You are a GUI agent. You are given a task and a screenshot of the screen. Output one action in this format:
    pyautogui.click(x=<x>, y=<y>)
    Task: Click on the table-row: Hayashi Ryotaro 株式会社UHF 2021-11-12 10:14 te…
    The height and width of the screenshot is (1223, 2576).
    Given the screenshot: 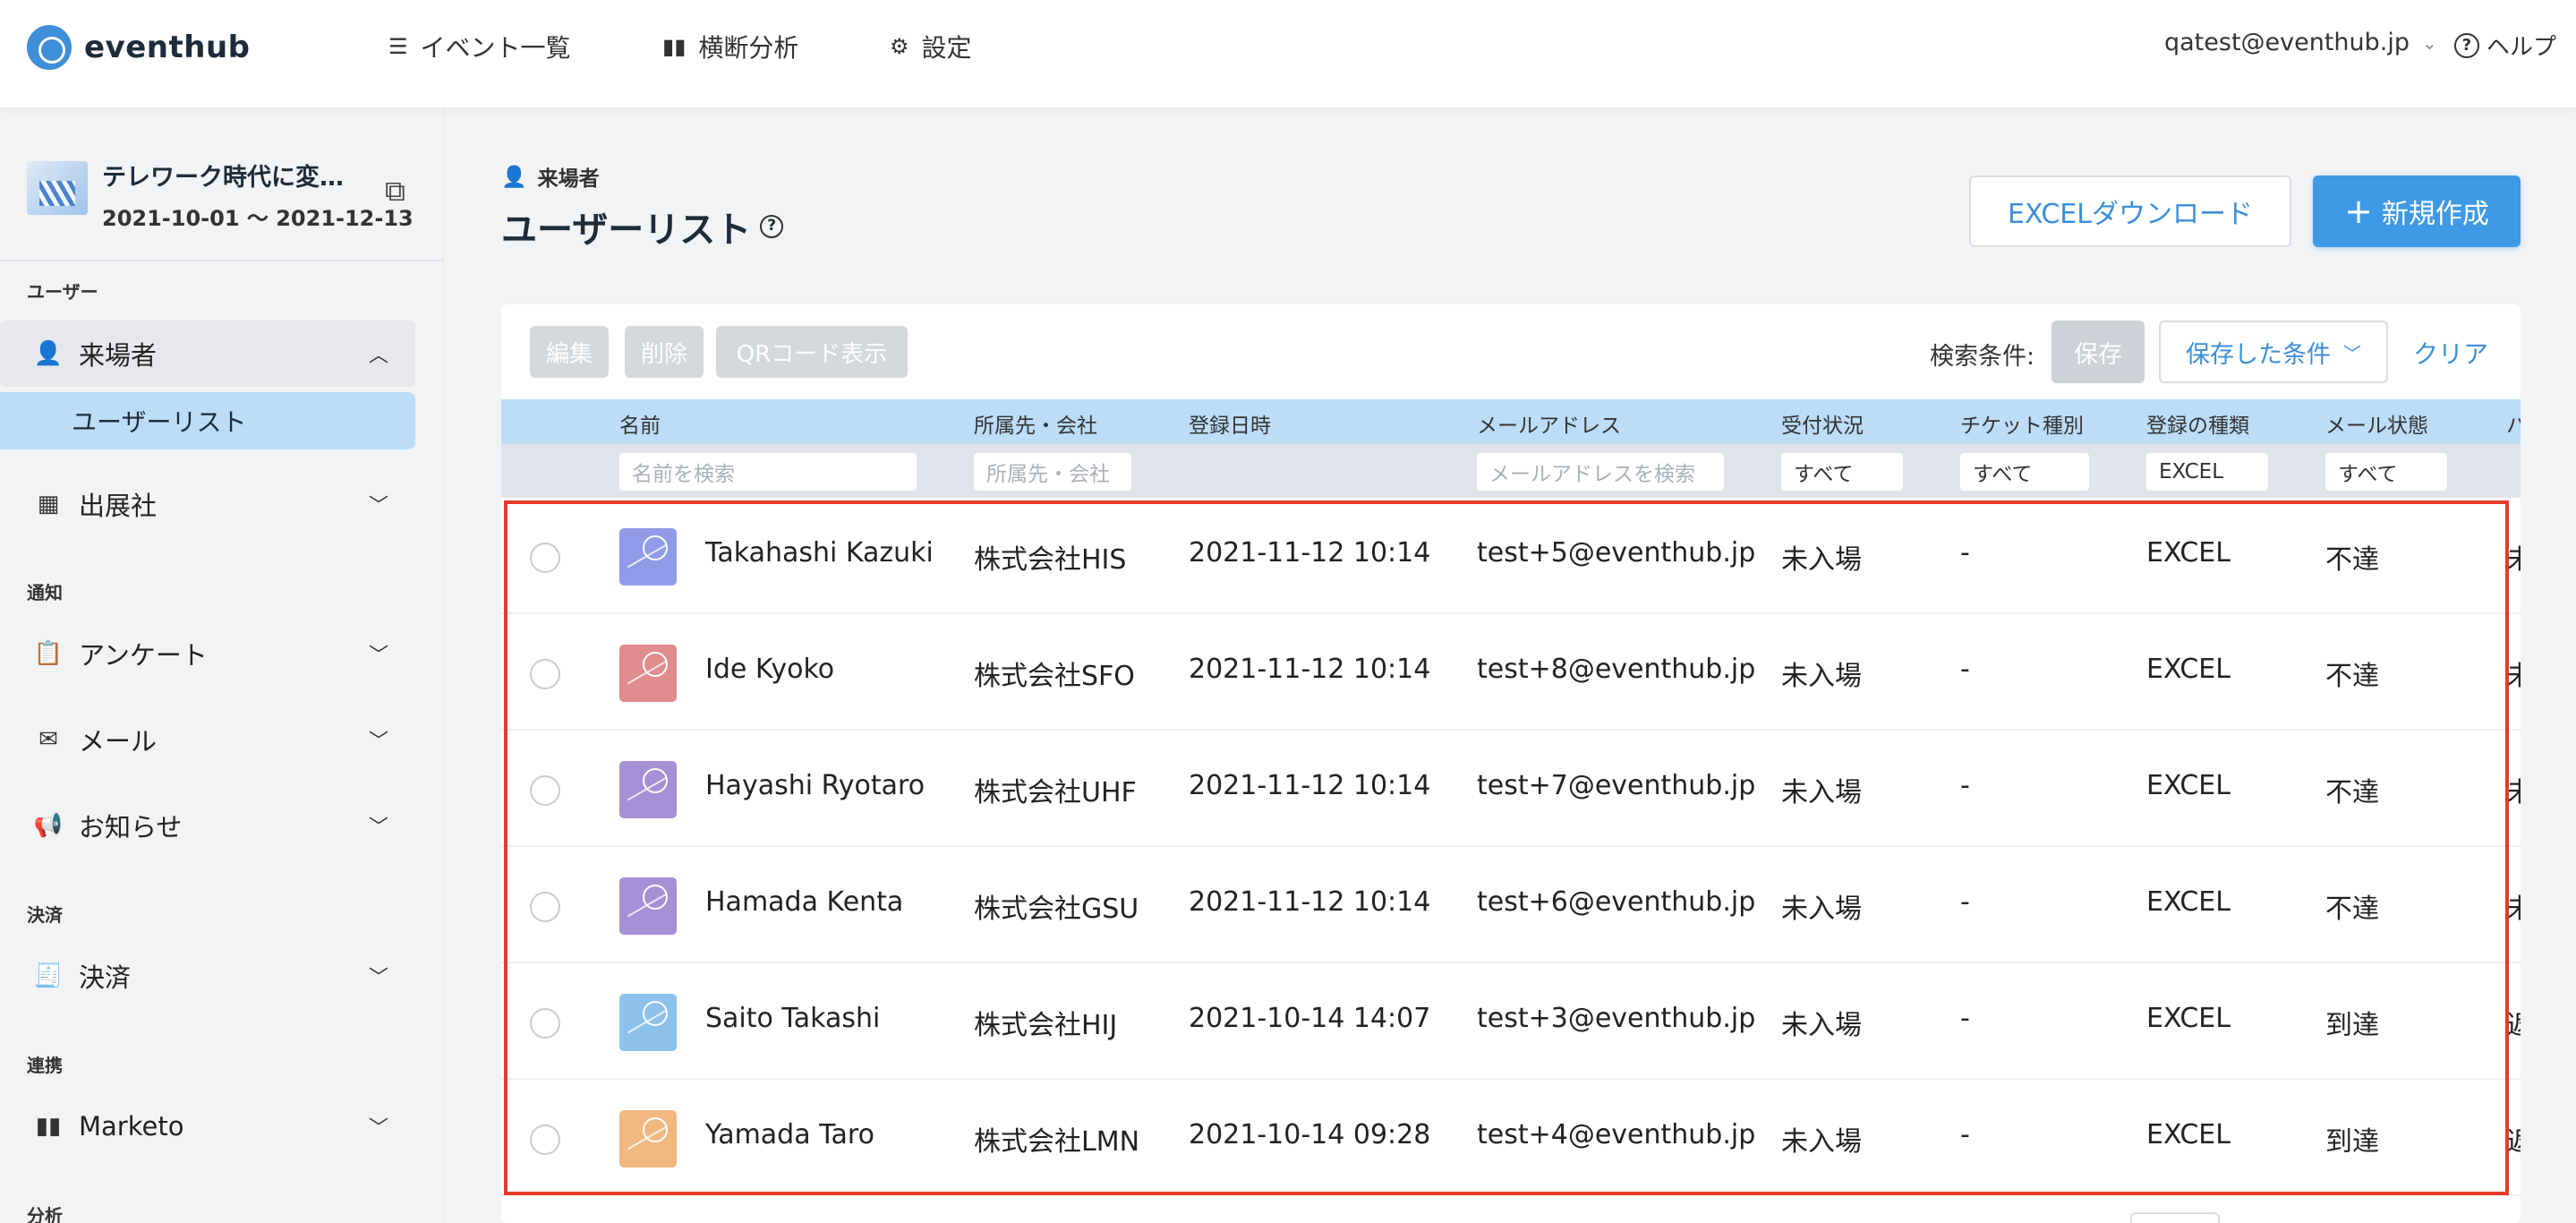 What is the action you would take?
    pyautogui.click(x=1511, y=789)
    